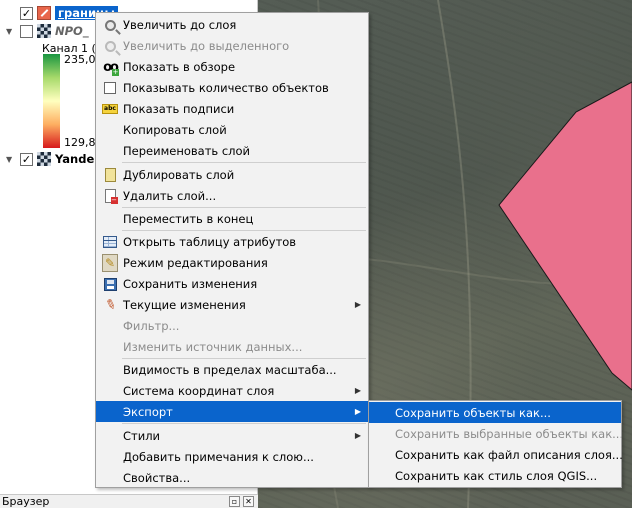  What do you see at coordinates (232, 218) in the screenshot?
I see `menu-item-move-to-bottom: Переместить в конец` at bounding box center [232, 218].